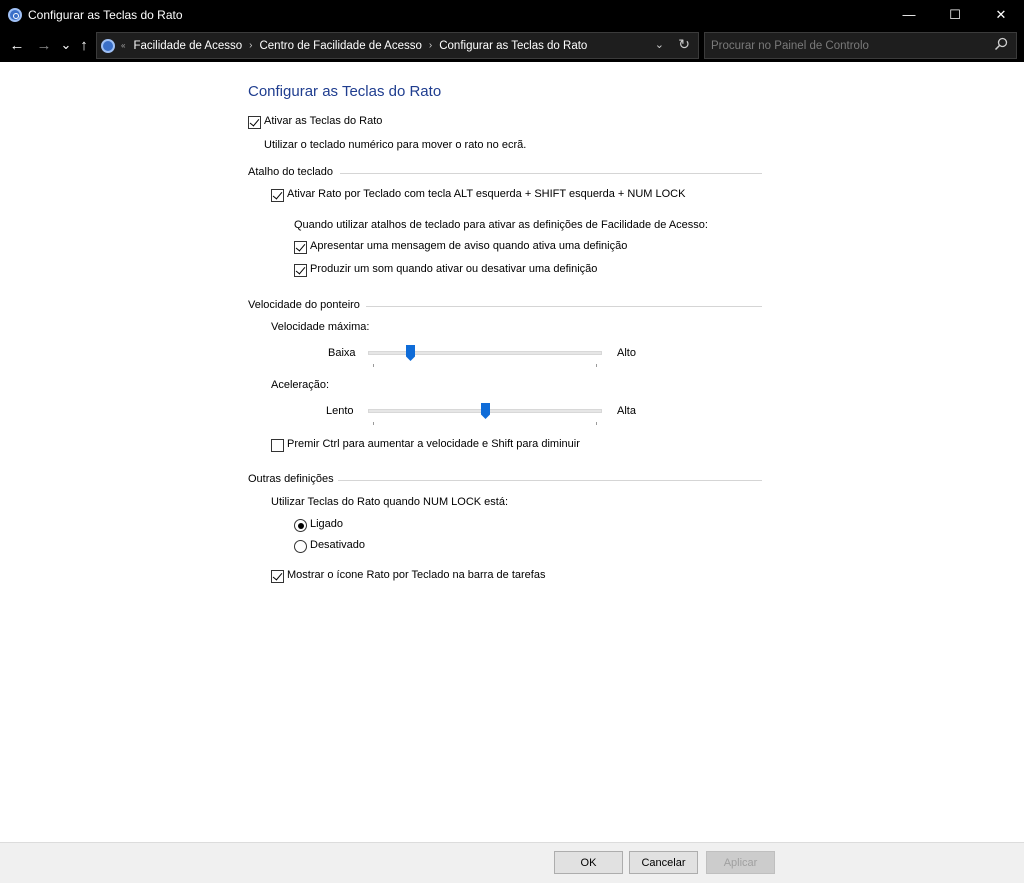  Describe the element at coordinates (187, 46) in the screenshot. I see `breadcrumb-ease-of-access: Facilidade de Acesso` at that location.